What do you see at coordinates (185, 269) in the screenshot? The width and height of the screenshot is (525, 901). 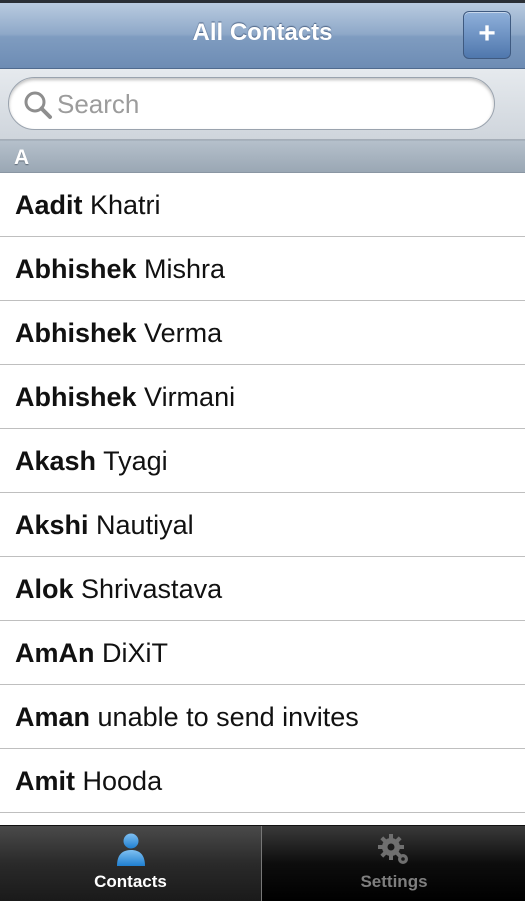 I see `contact-last-name: Mishra` at bounding box center [185, 269].